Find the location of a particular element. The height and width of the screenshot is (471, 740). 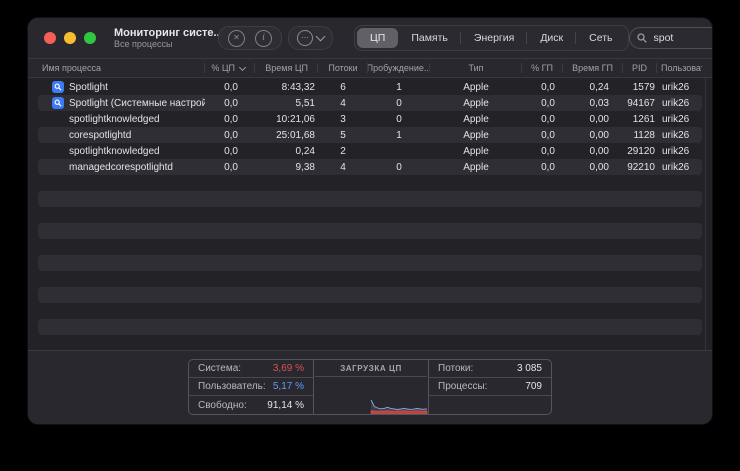

tab-сеть: Сеть is located at coordinates (600, 38).